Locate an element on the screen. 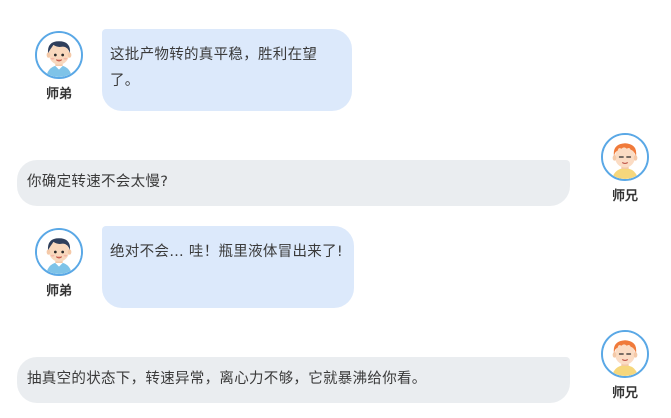 This screenshot has width=671, height=418. chat-bubble-left: 绝对不会… 哇！瓶里液体冒出来了! is located at coordinates (228, 267).